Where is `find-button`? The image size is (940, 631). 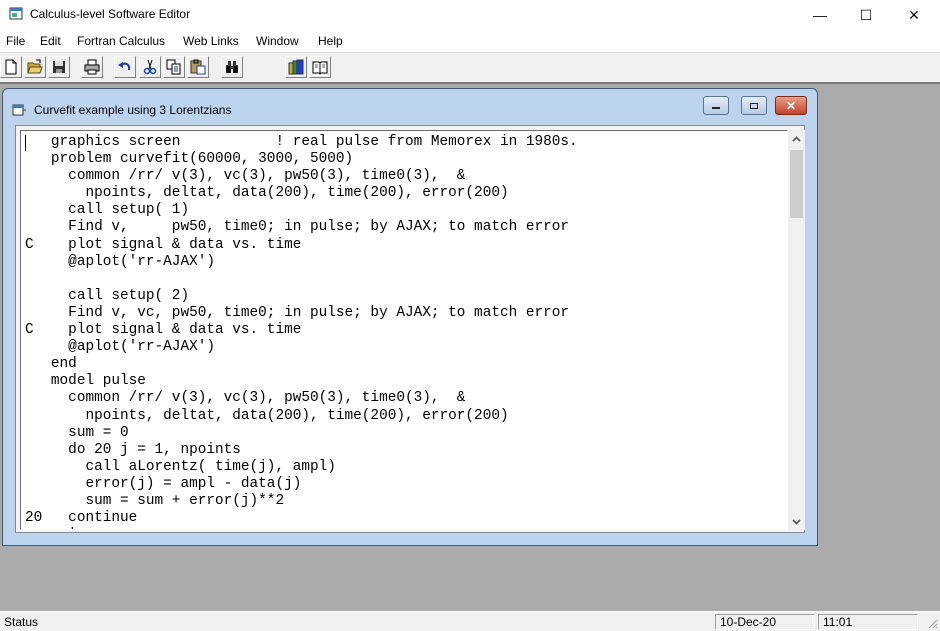 find-button is located at coordinates (232, 67).